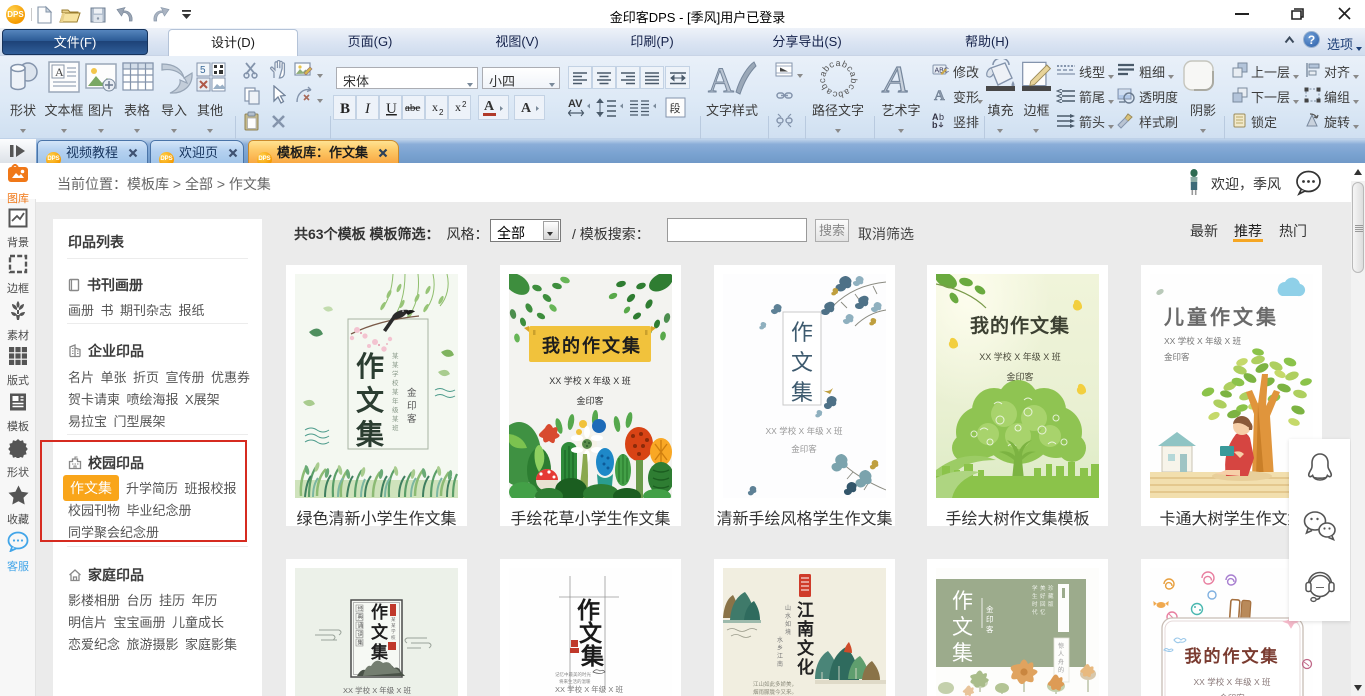  What do you see at coordinates (1221, 317) in the screenshot?
I see `svg-text: 儿童作文集` at bounding box center [1221, 317].